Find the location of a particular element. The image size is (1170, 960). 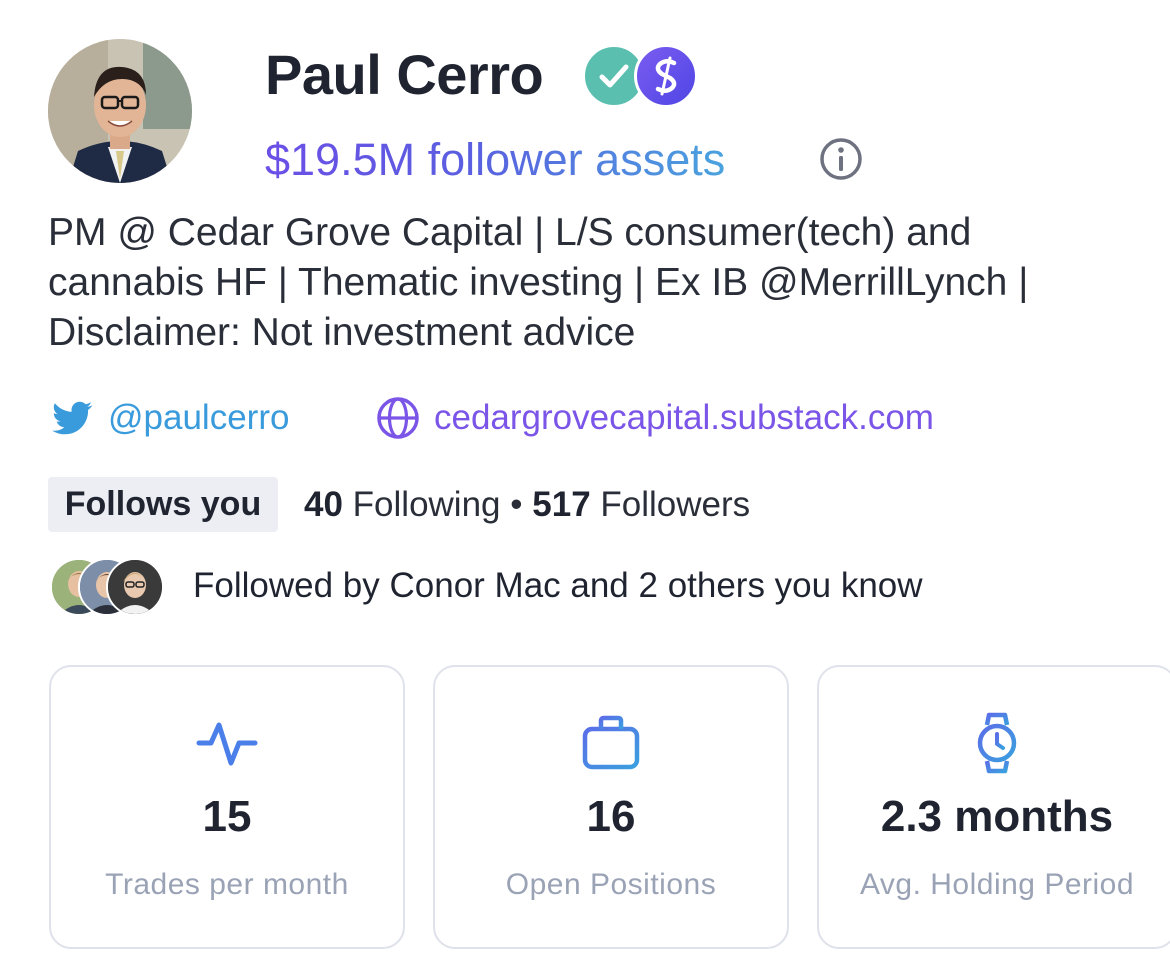

following-count: 40 is located at coordinates (323, 504).